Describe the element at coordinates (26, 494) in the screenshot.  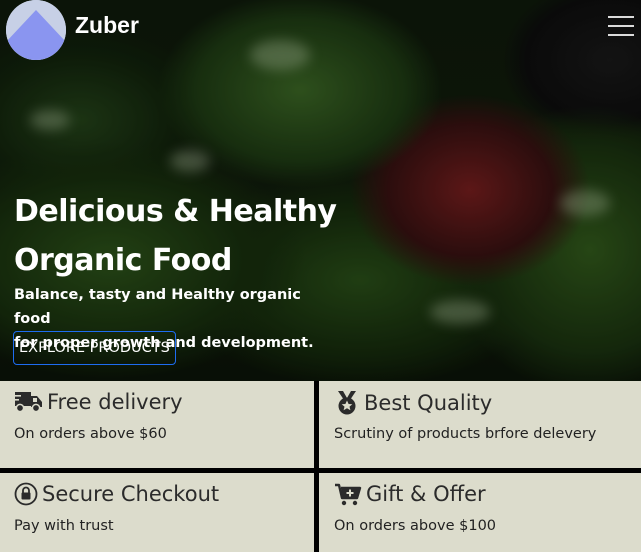
I see `lock-icon` at that location.